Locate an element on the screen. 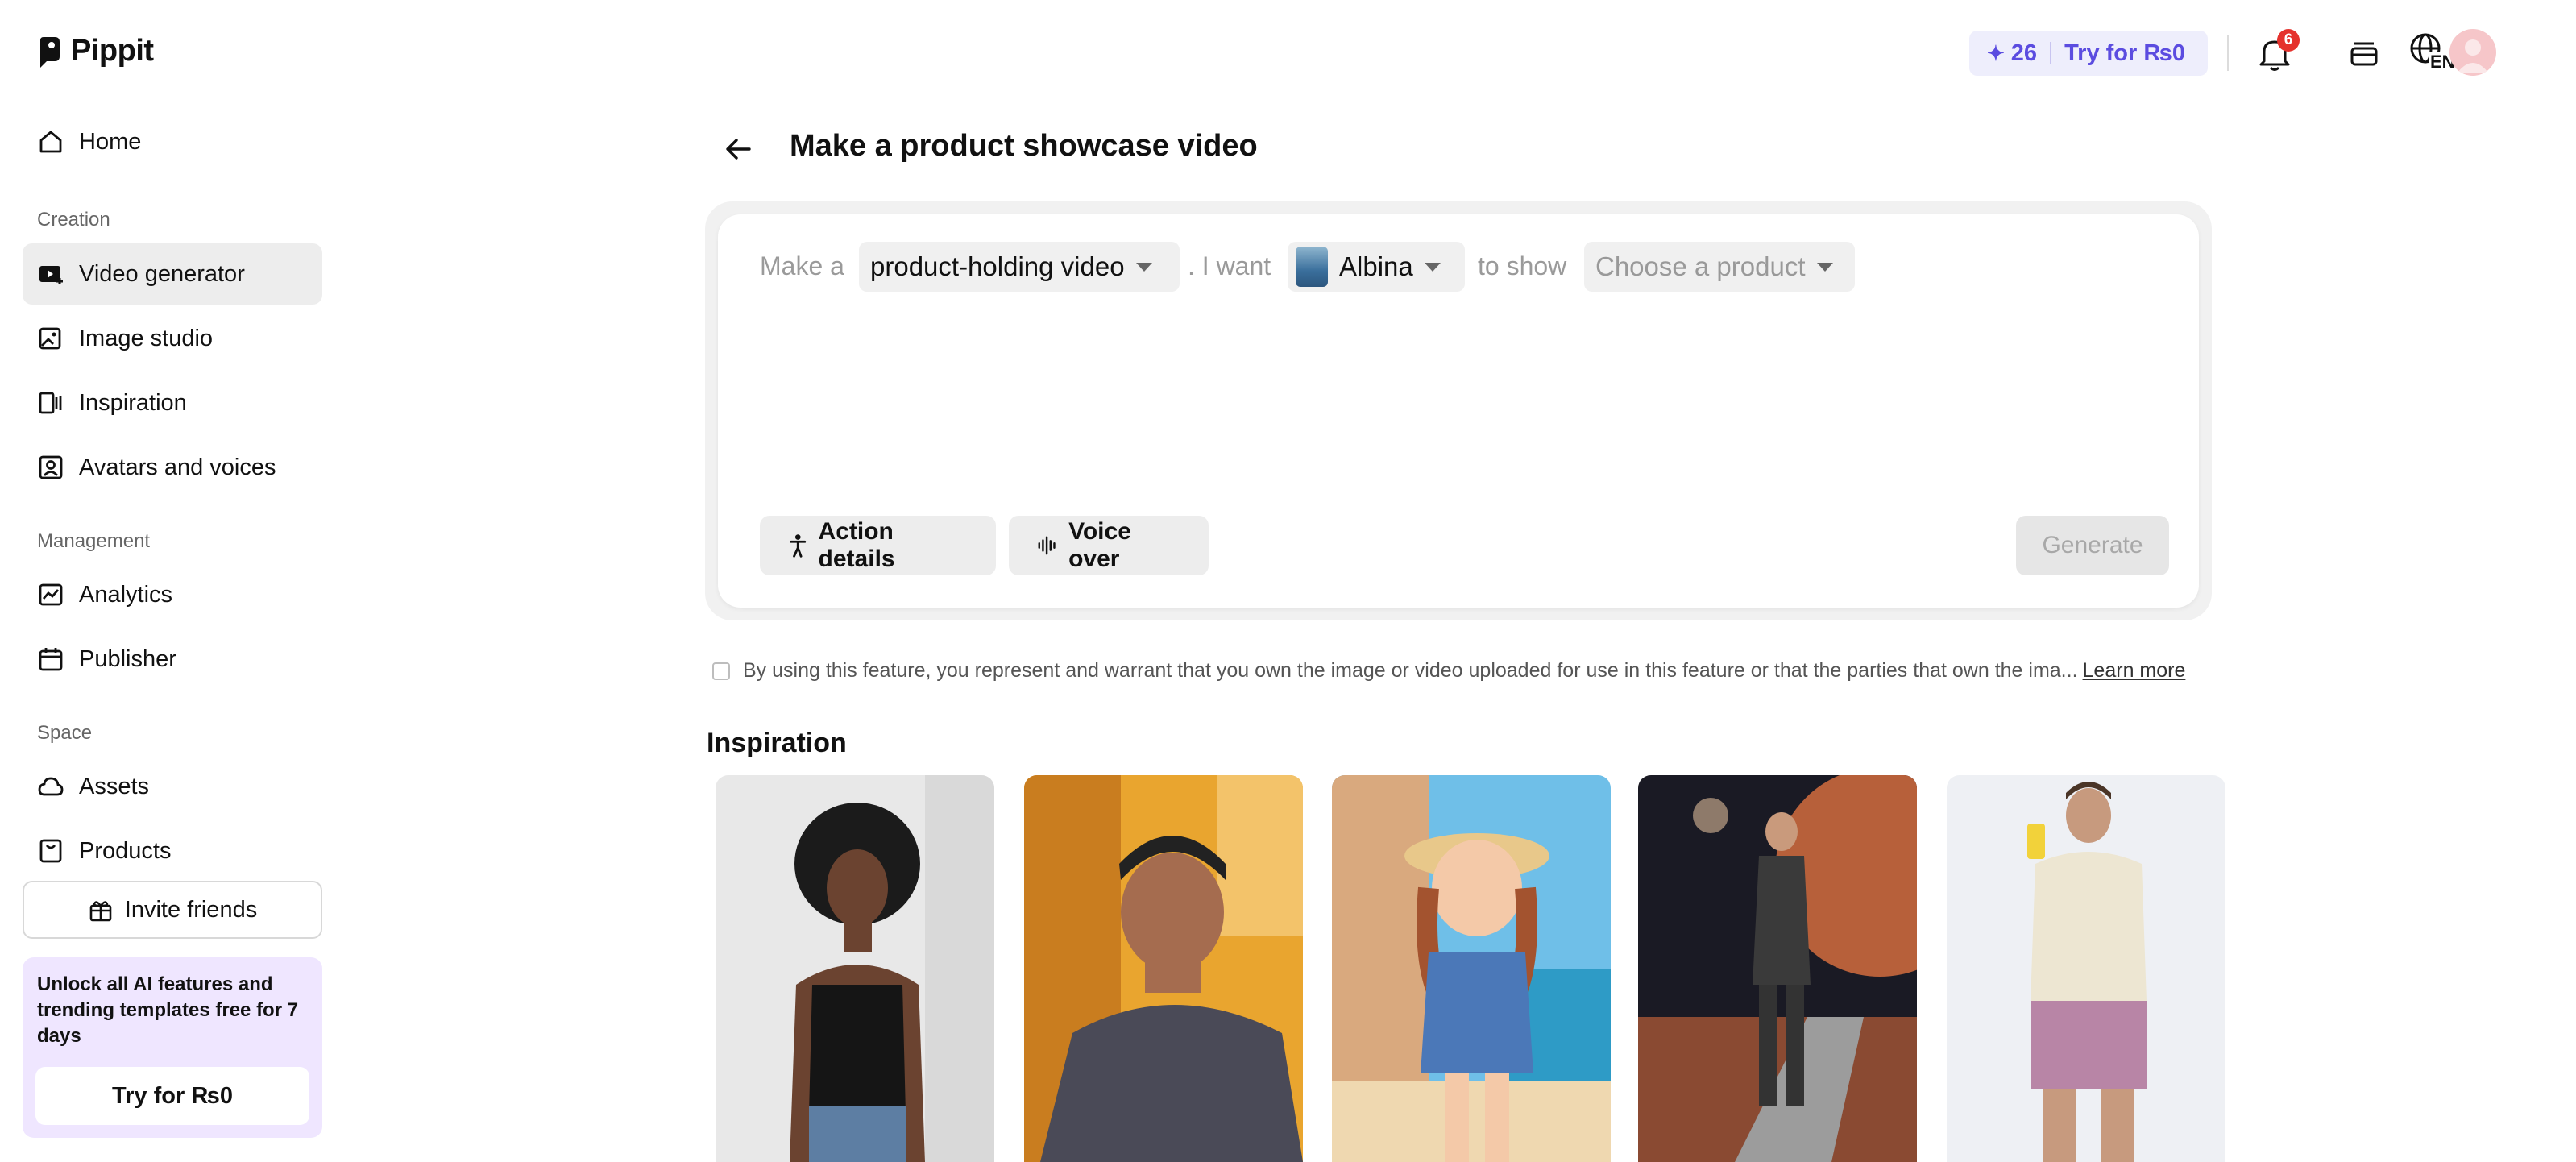 This screenshot has height=1162, width=2576. page-title: Make a product showcase video is located at coordinates (1024, 146).